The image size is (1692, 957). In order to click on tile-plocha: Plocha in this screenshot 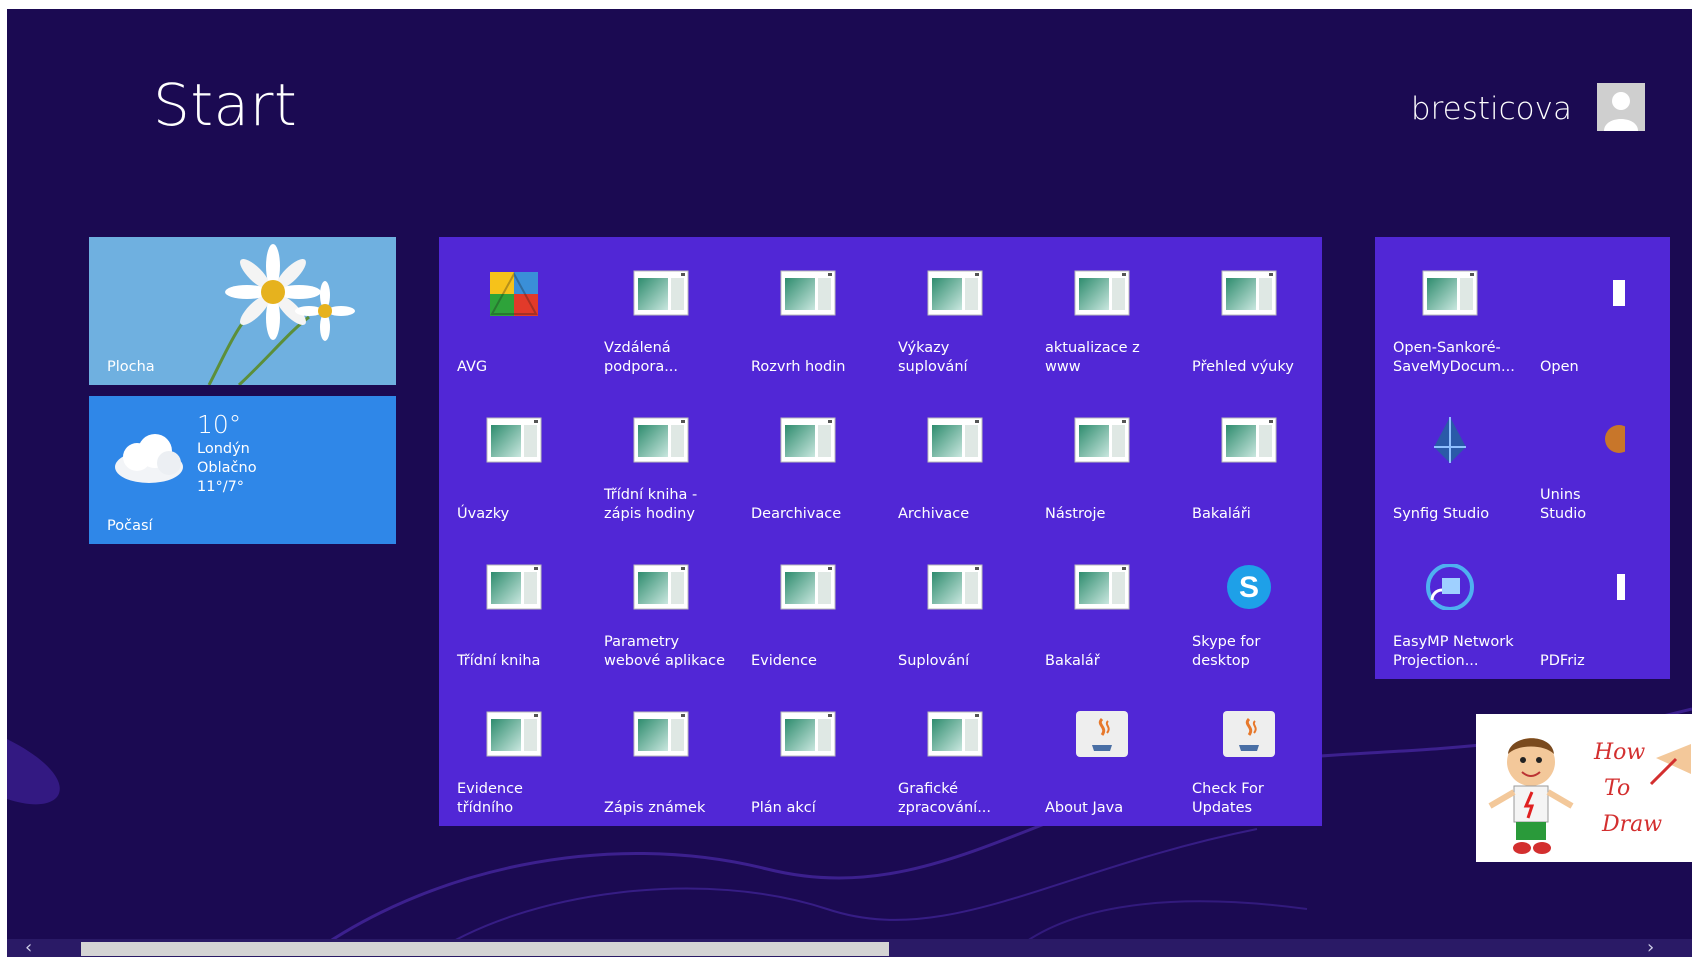, I will do `click(242, 311)`.